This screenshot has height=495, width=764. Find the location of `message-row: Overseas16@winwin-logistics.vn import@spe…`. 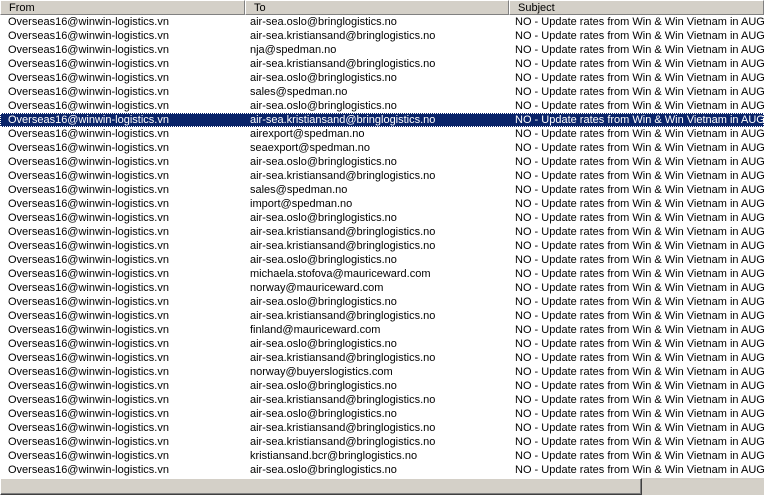

message-row: Overseas16@winwin-logistics.vn import@spe… is located at coordinates (382, 204).